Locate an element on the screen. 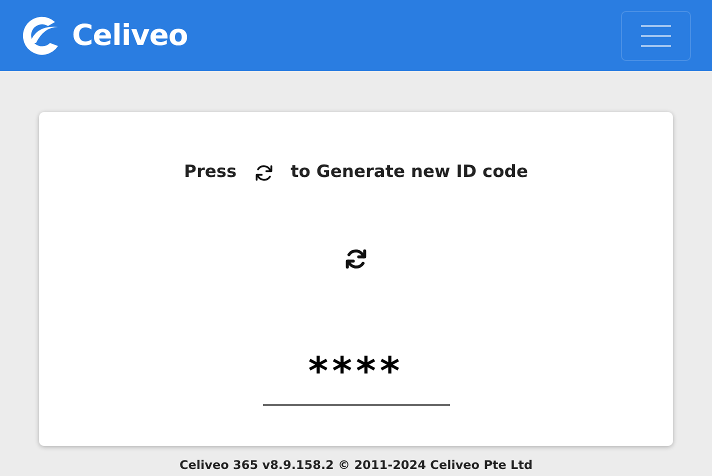 The width and height of the screenshot is (712, 476). instruction-text: to Generate new ID code is located at coordinates (409, 172).